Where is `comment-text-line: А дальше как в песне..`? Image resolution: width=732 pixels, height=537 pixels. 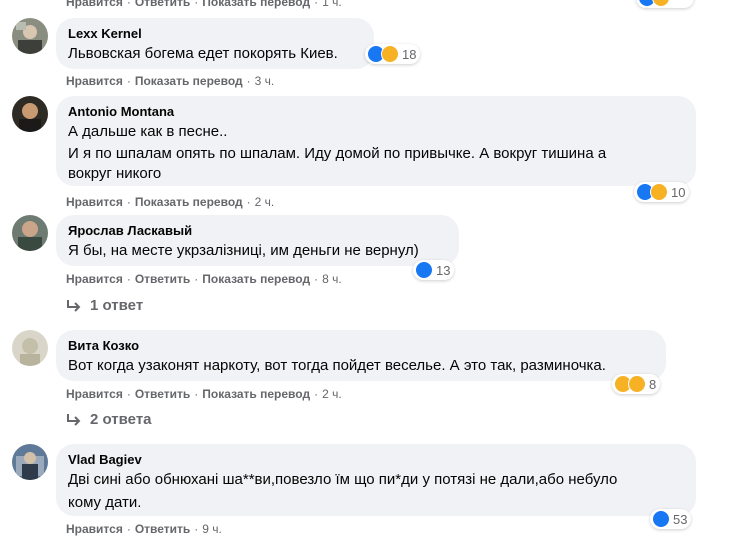
comment-text-line: А дальше как в песне.. is located at coordinates (148, 131).